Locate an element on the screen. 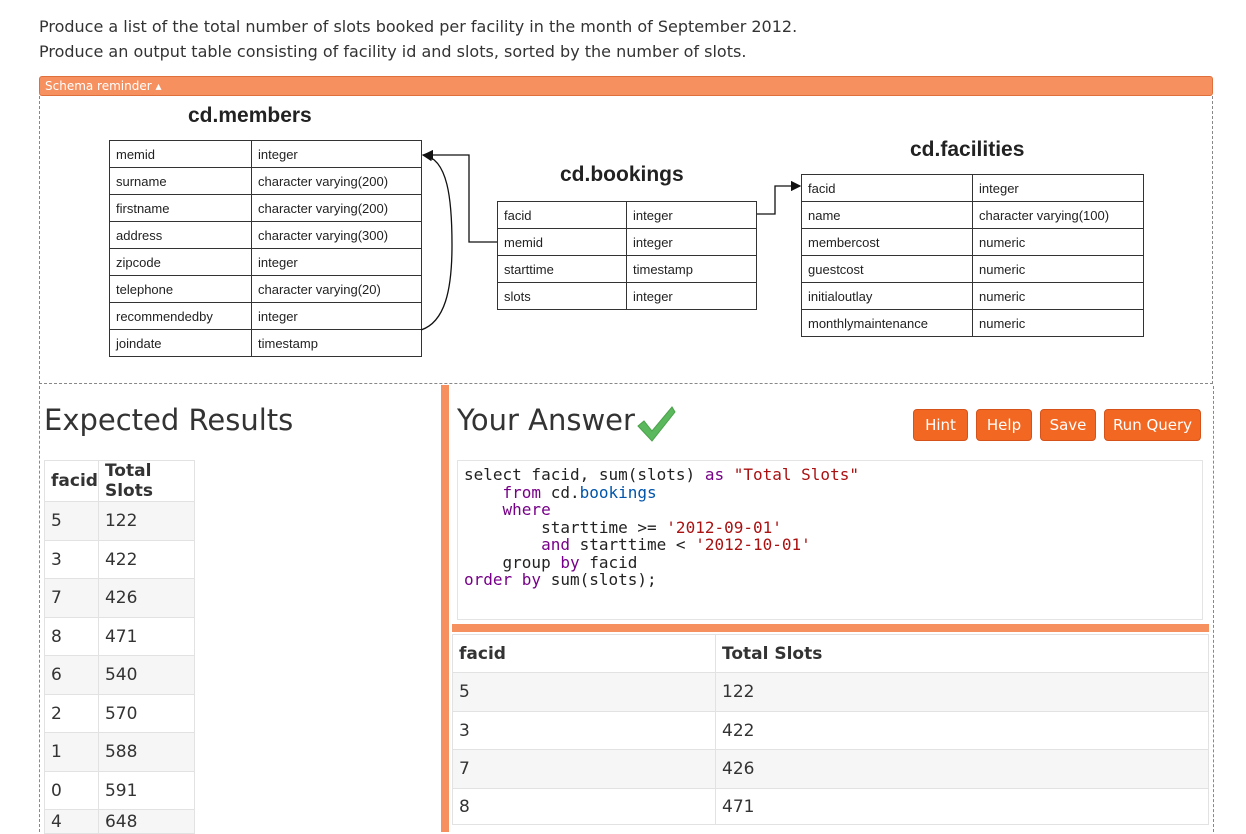 The width and height of the screenshot is (1246, 834). code-keyword: from is located at coordinates (522, 492).